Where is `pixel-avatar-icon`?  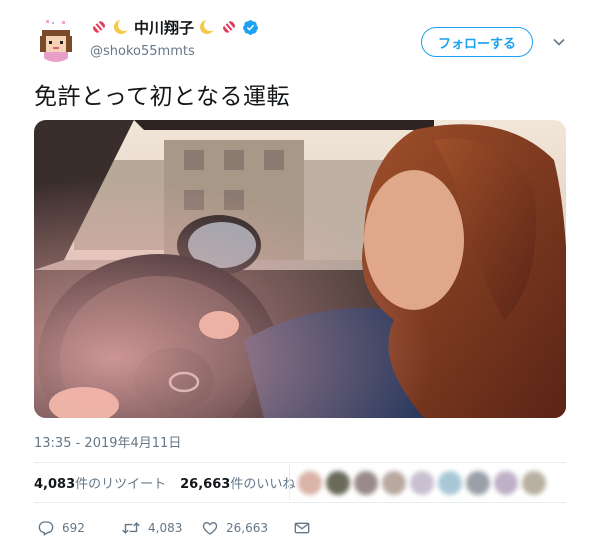
pixel-avatar-icon is located at coordinates (56, 40).